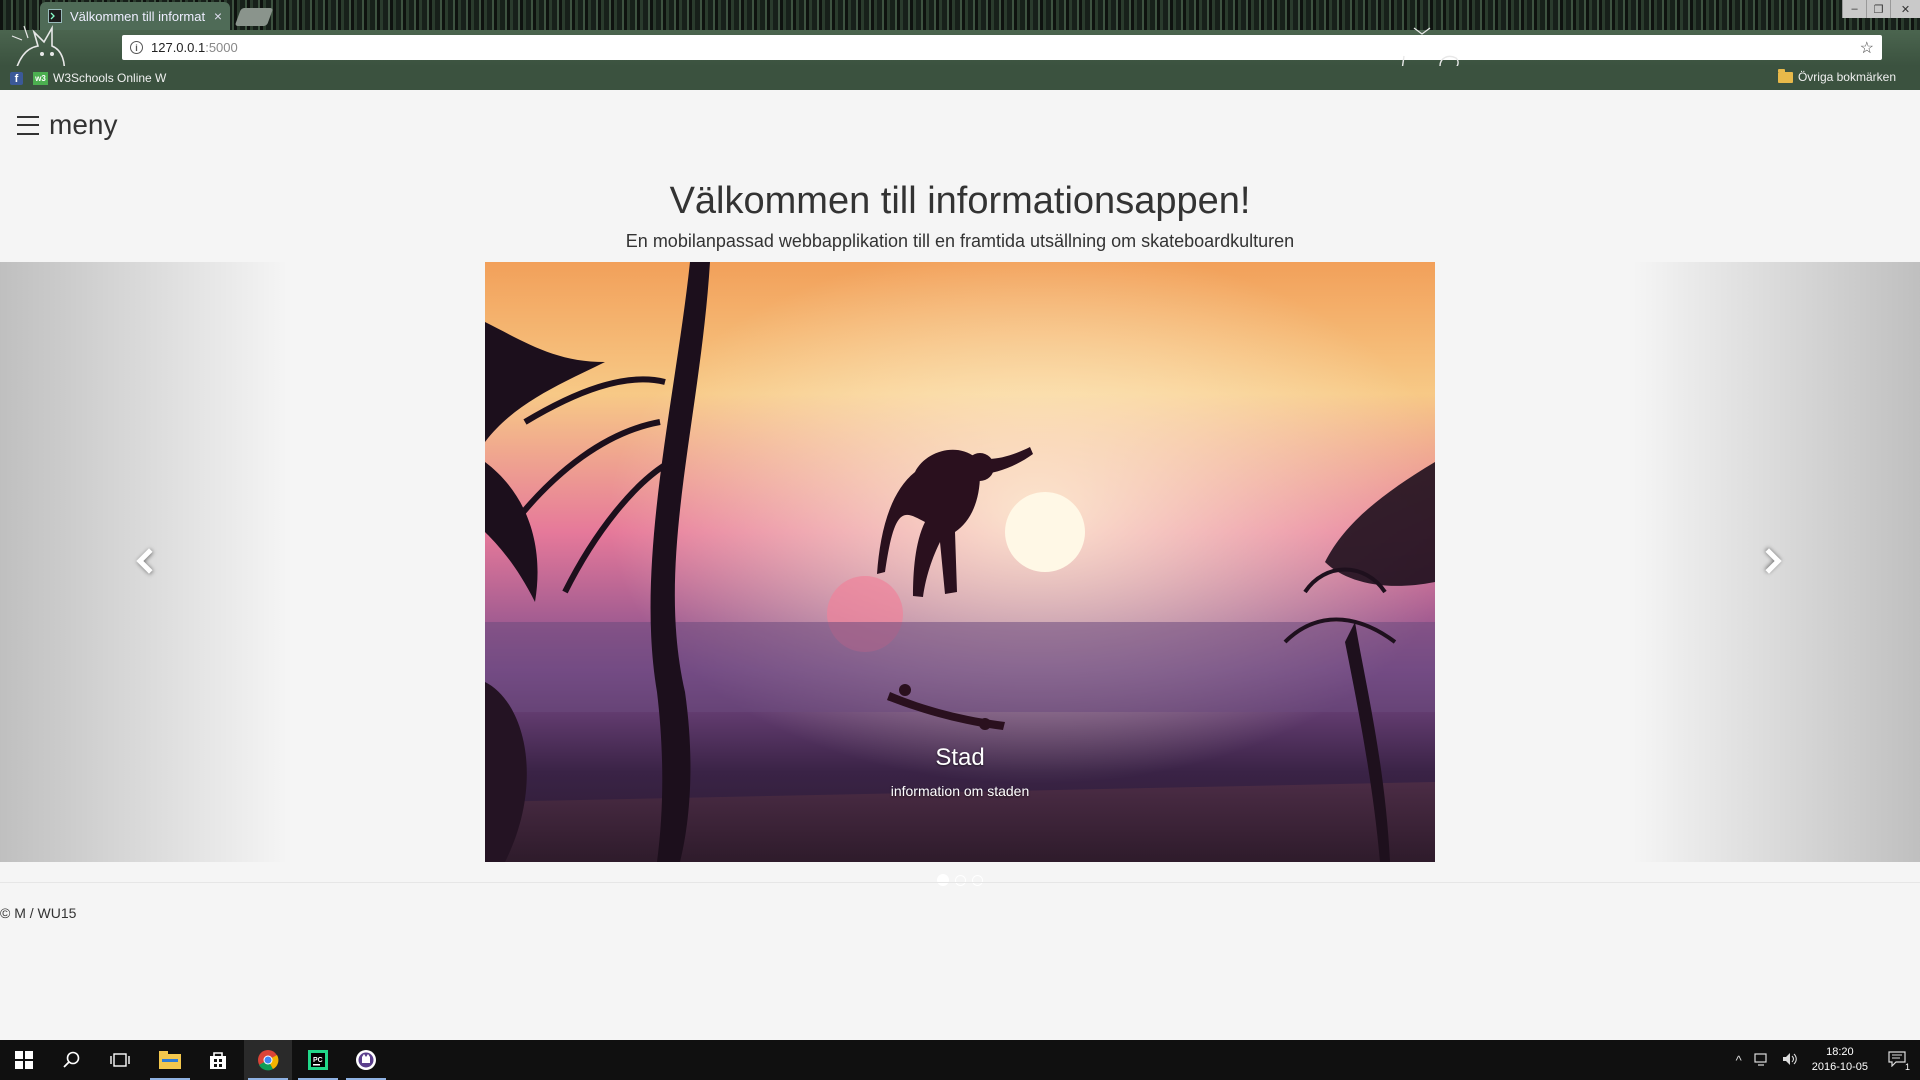 This screenshot has width=1920, height=1080. Describe the element at coordinates (1899, 1061) in the screenshot. I see `action-center-icon: 1` at that location.